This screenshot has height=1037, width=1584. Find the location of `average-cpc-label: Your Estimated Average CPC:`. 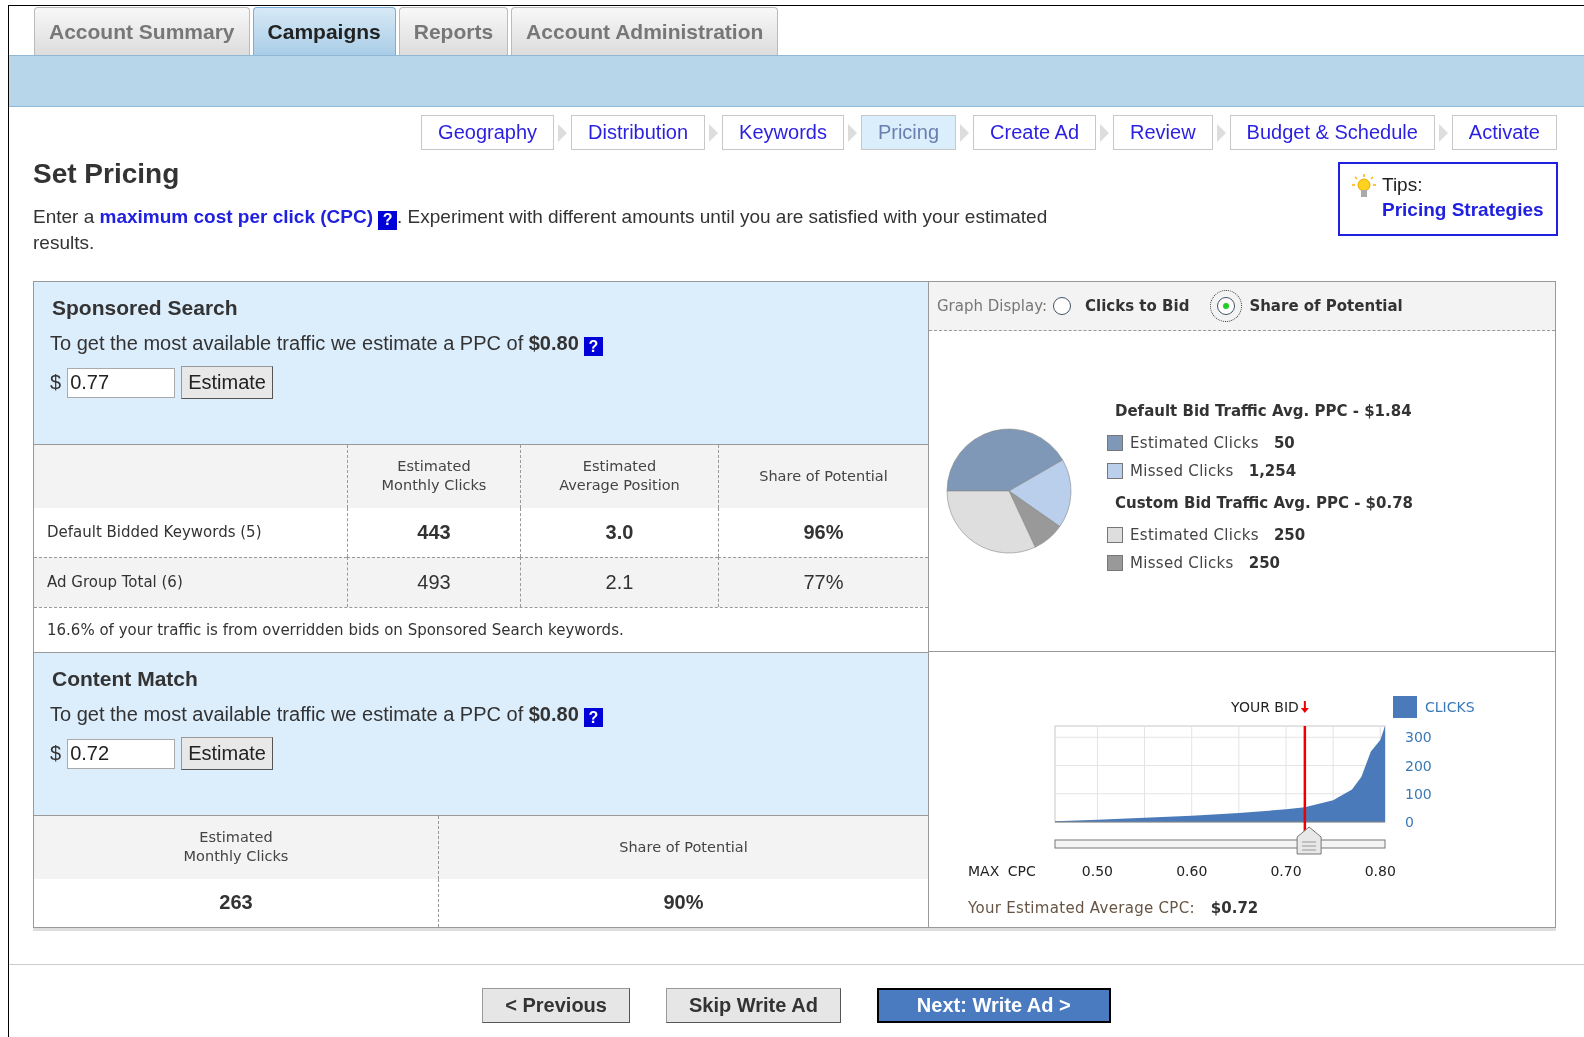

average-cpc-label: Your Estimated Average CPC: is located at coordinates (1081, 907).